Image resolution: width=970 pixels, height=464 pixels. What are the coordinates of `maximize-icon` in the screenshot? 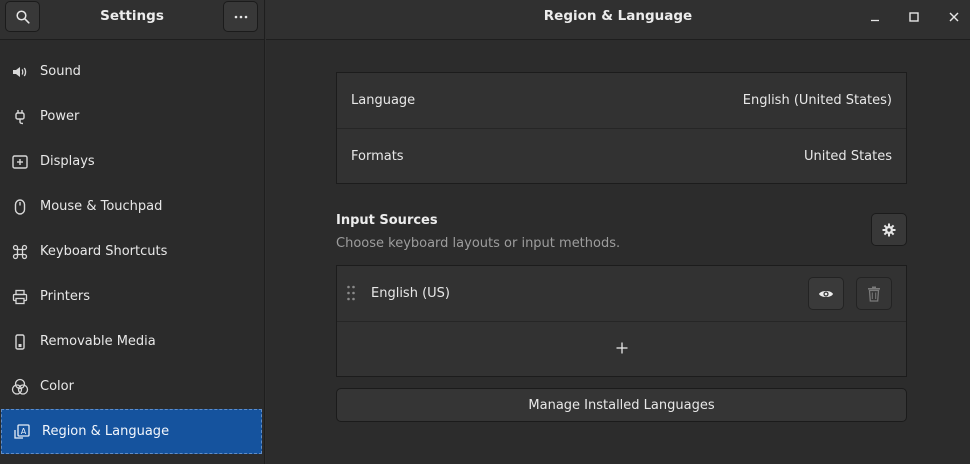 It's located at (914, 17).